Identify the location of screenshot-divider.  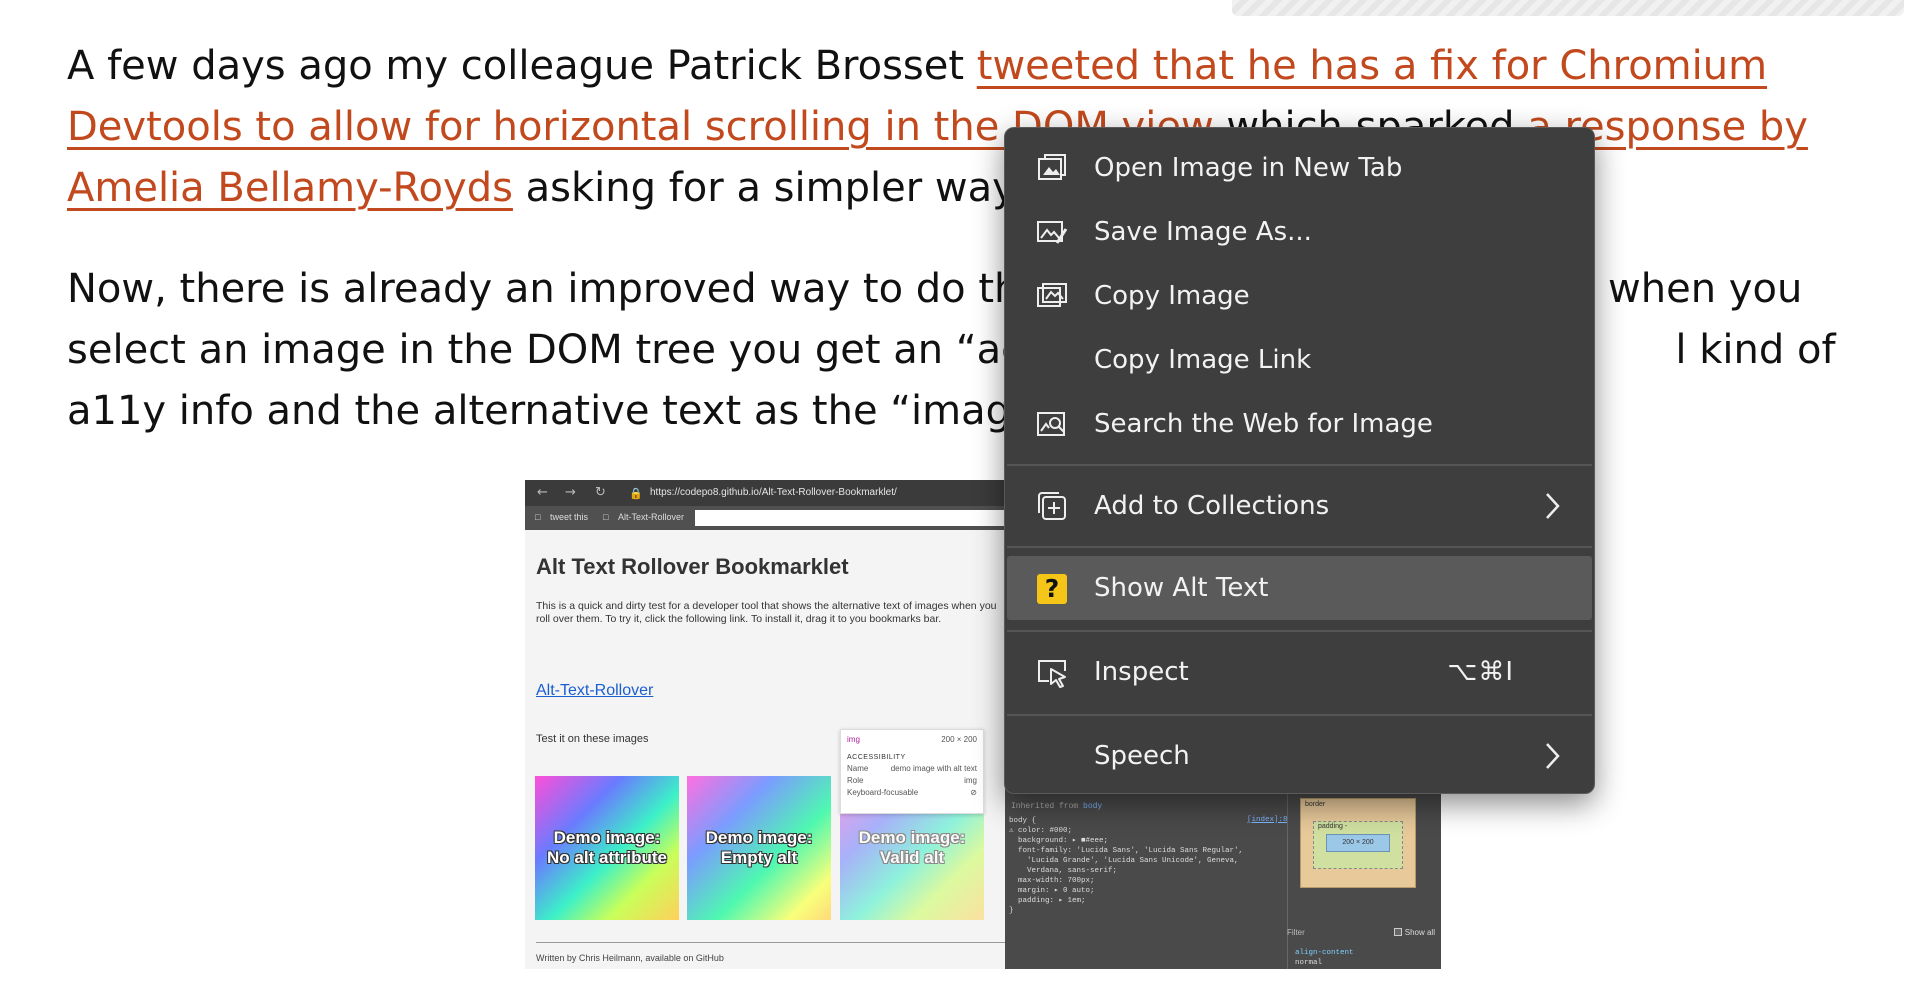
(771, 942).